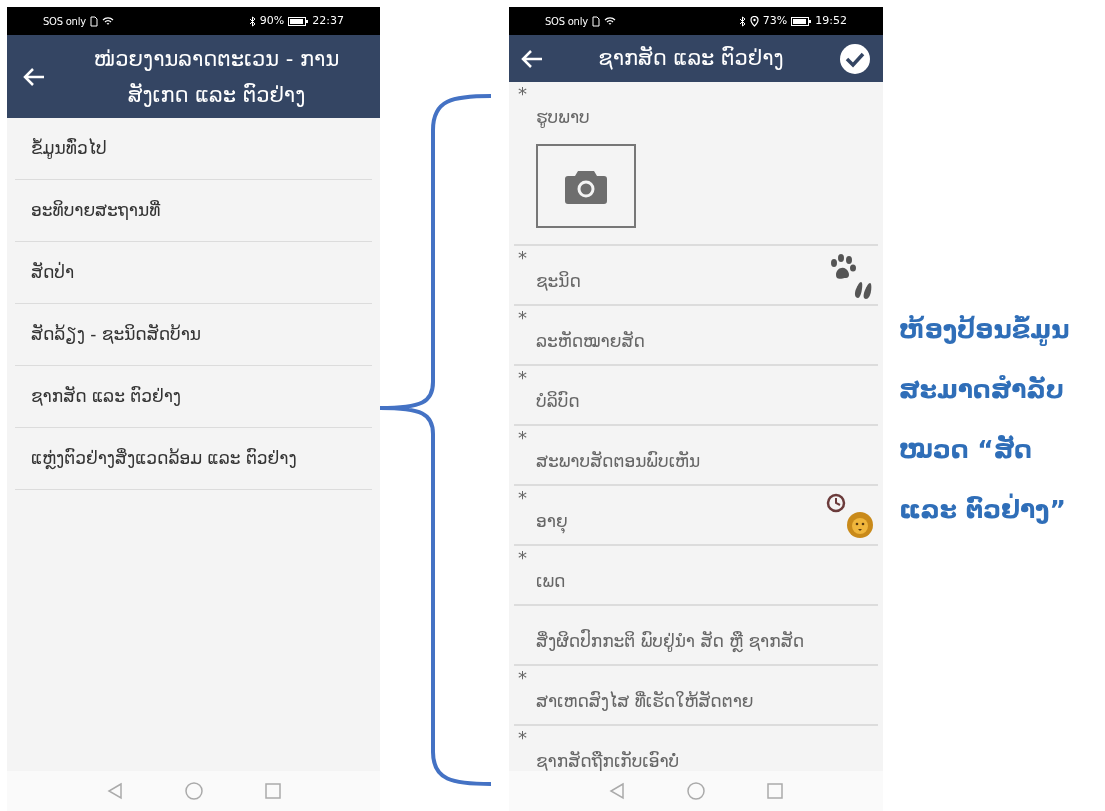 The width and height of the screenshot is (1105, 811). What do you see at coordinates (672, 525) in the screenshot?
I see `field-label: ອາຍຸ` at bounding box center [672, 525].